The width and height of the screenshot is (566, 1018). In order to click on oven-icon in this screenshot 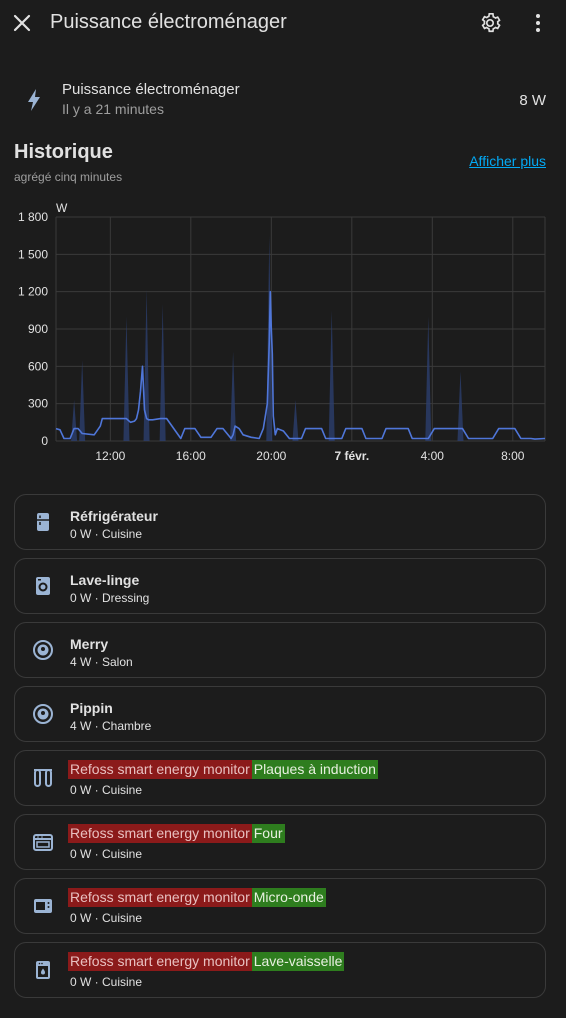, I will do `click(43, 842)`.